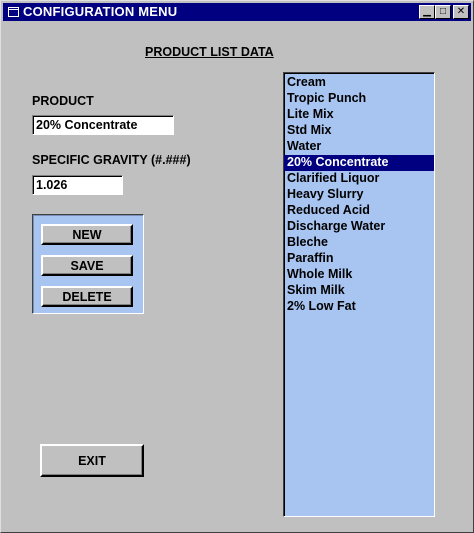 This screenshot has height=533, width=474. I want to click on title-bar: CONFIGURATION MENU ▁ □ ✕, so click(237, 12).